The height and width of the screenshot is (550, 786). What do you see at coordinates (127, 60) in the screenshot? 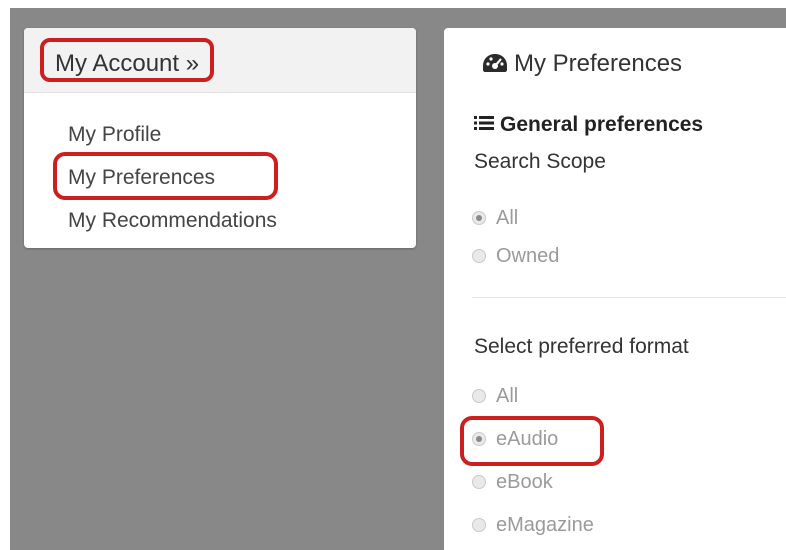
I see `my-account-title: My Account »` at bounding box center [127, 60].